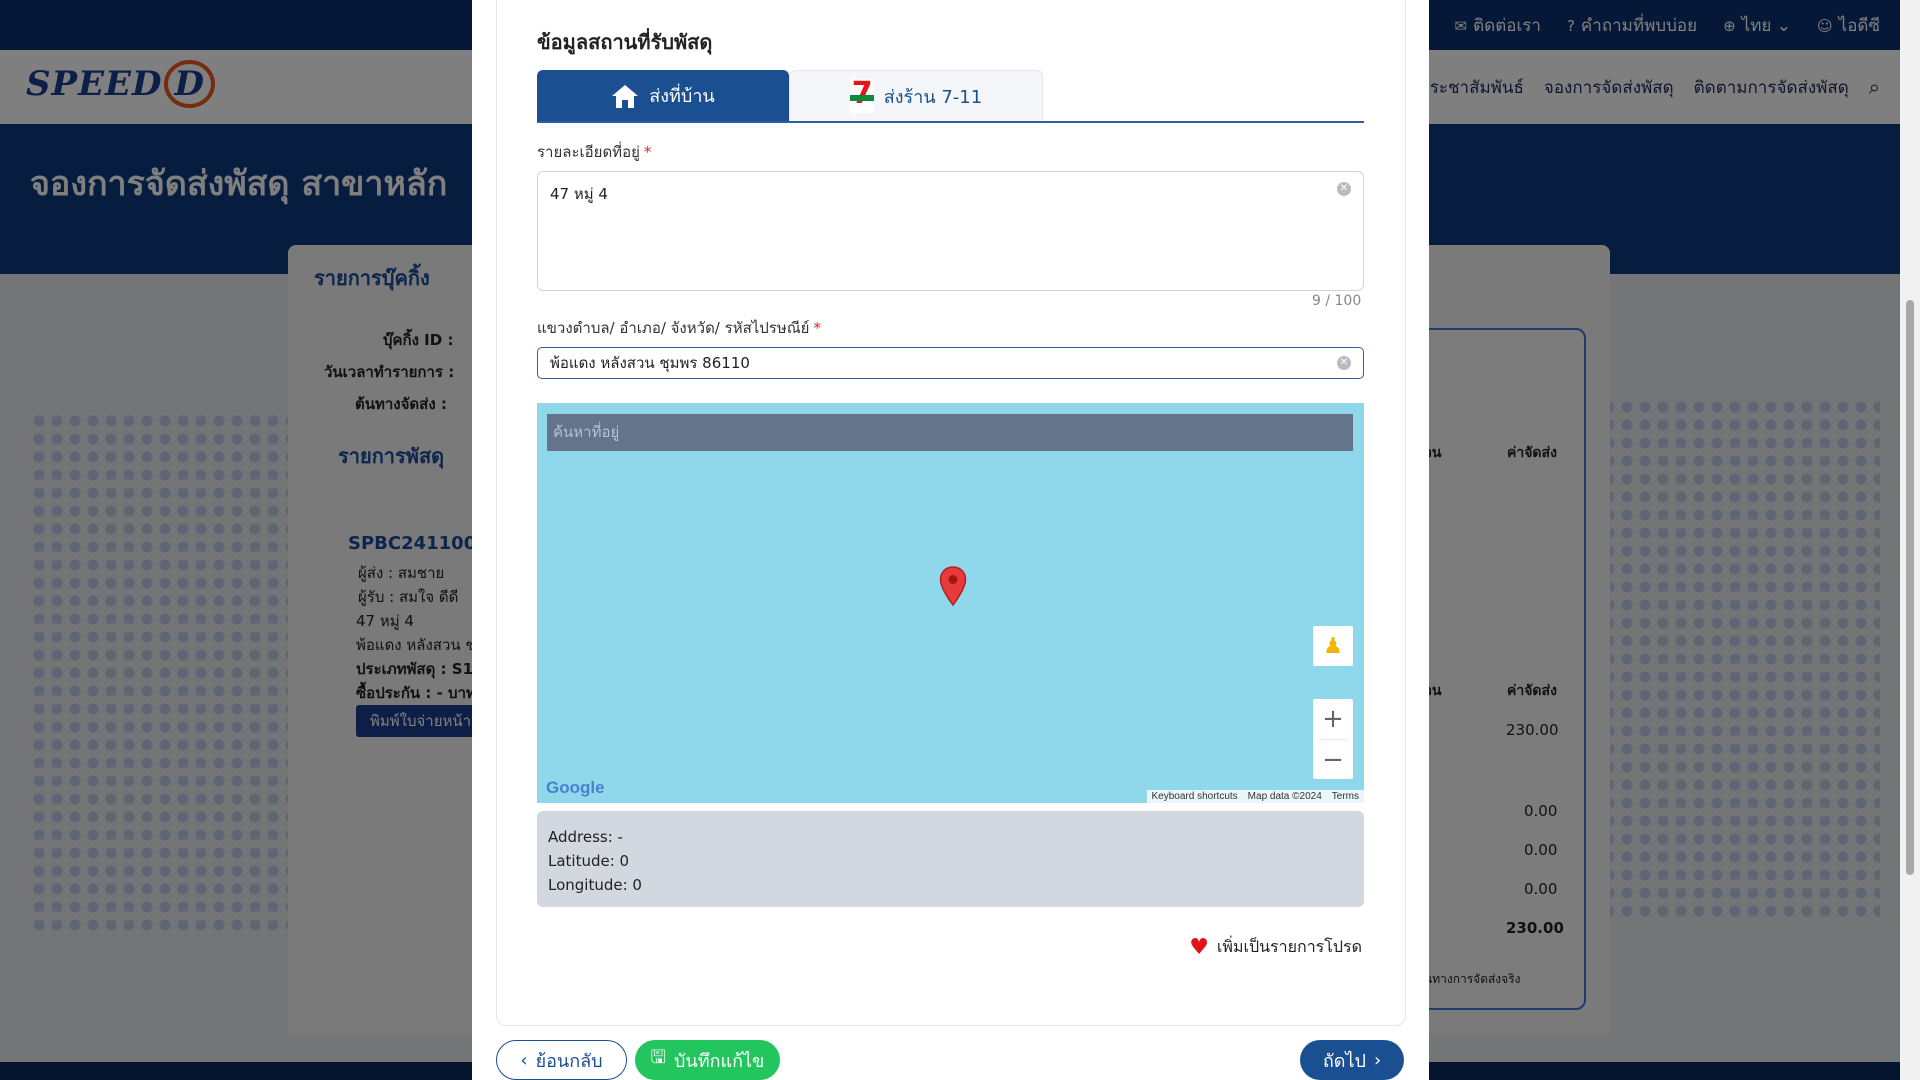 This screenshot has width=1920, height=1080. What do you see at coordinates (1377, 1060) in the screenshot?
I see `chevron-right-icon: ›` at bounding box center [1377, 1060].